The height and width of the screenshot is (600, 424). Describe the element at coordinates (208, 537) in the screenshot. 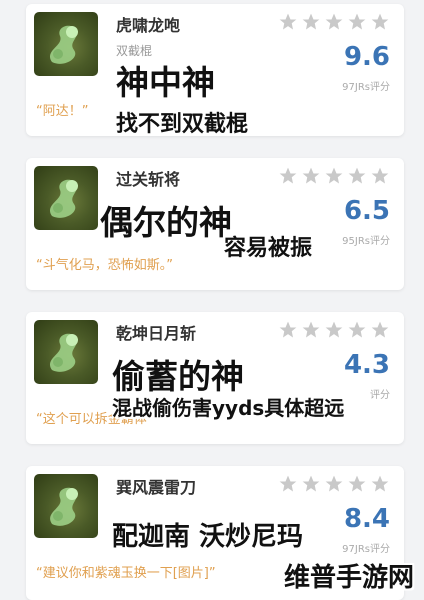

I see `overlay-caption-big: 配迦南 沃炒尼玛` at that location.